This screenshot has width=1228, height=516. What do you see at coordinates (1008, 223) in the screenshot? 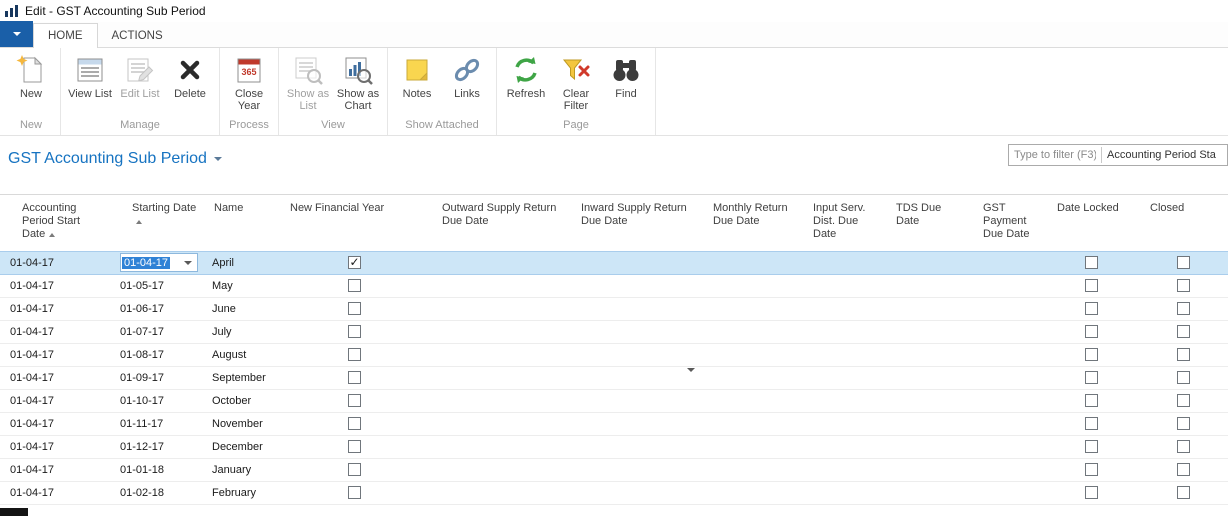
I see `column-header-gst-payment-due-date: GST Payment Due Date` at bounding box center [1008, 223].